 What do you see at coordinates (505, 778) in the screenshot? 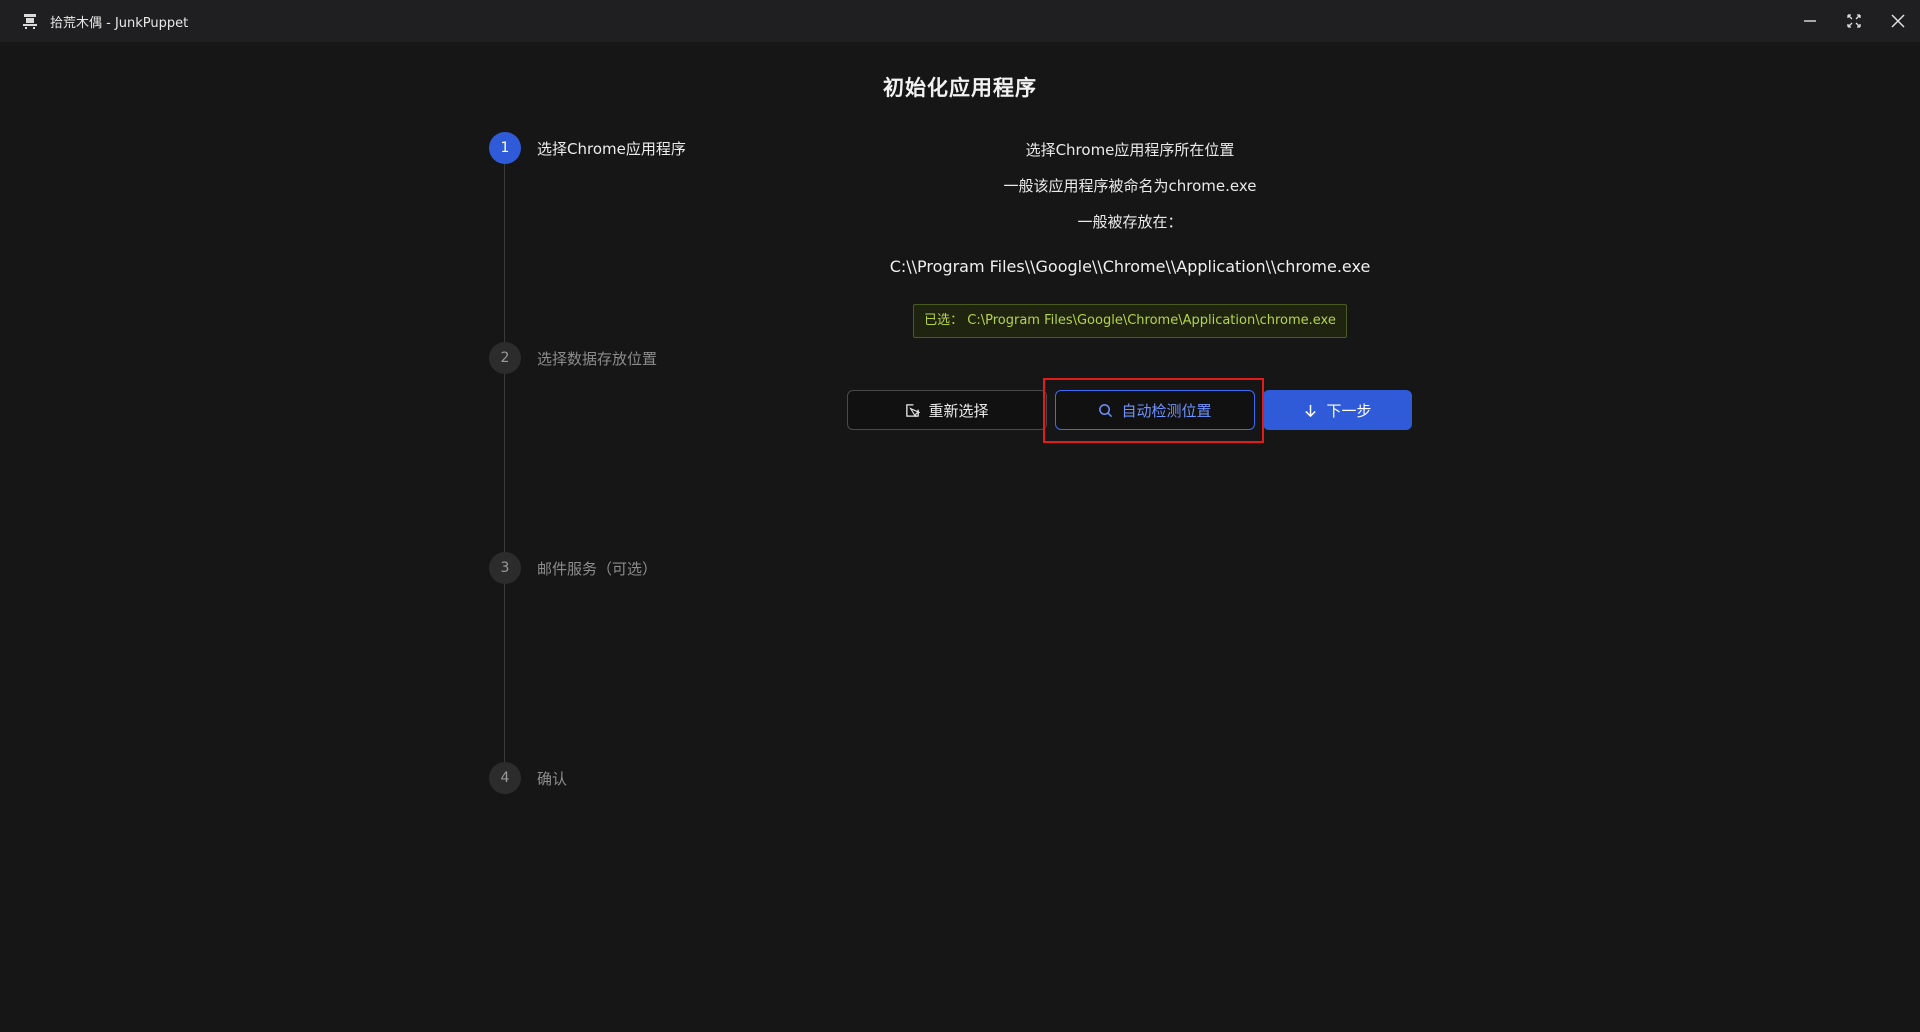
I see `step-number: 4` at bounding box center [505, 778].